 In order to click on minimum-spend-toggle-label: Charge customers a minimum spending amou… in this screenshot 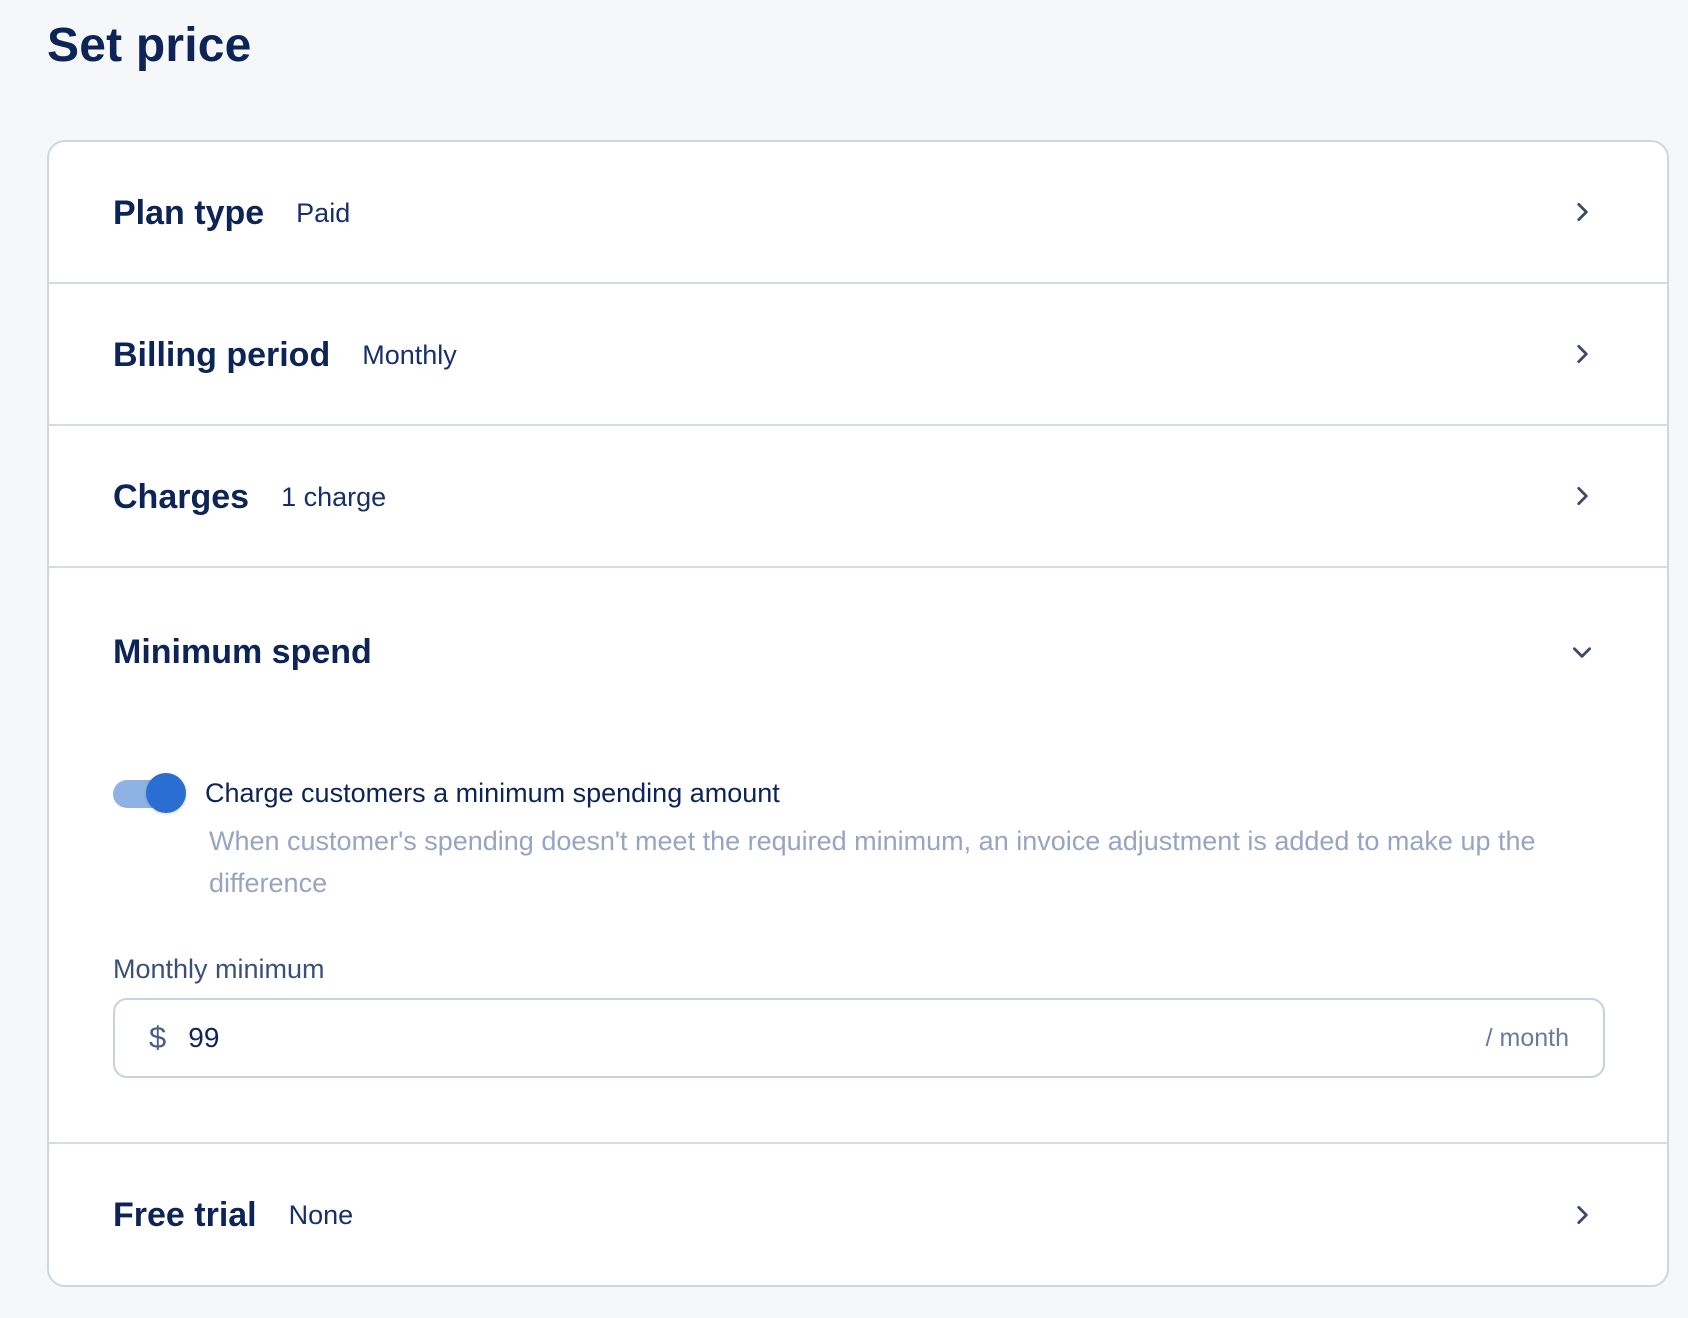, I will do `click(492, 793)`.